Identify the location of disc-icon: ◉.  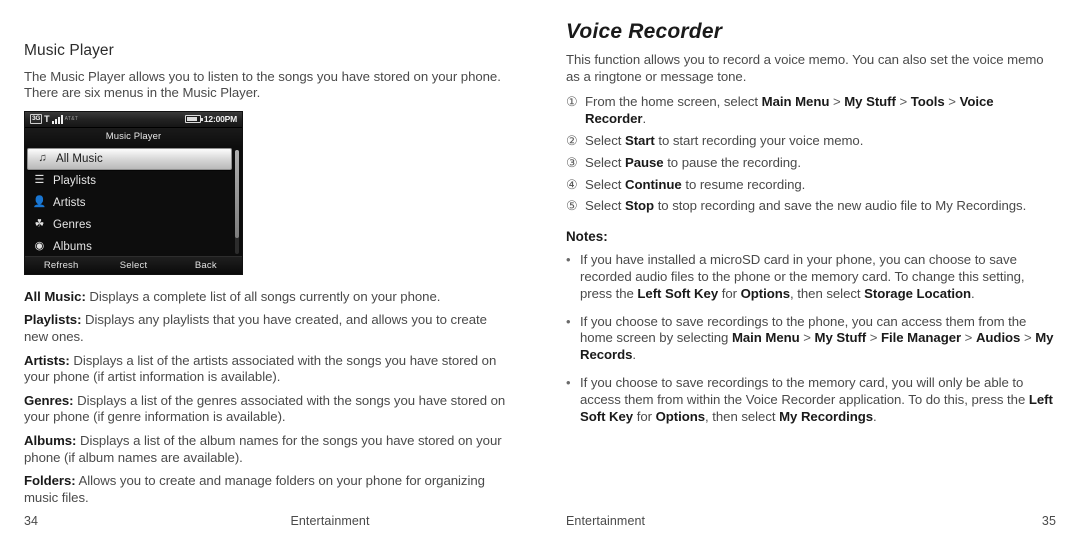
(39, 246).